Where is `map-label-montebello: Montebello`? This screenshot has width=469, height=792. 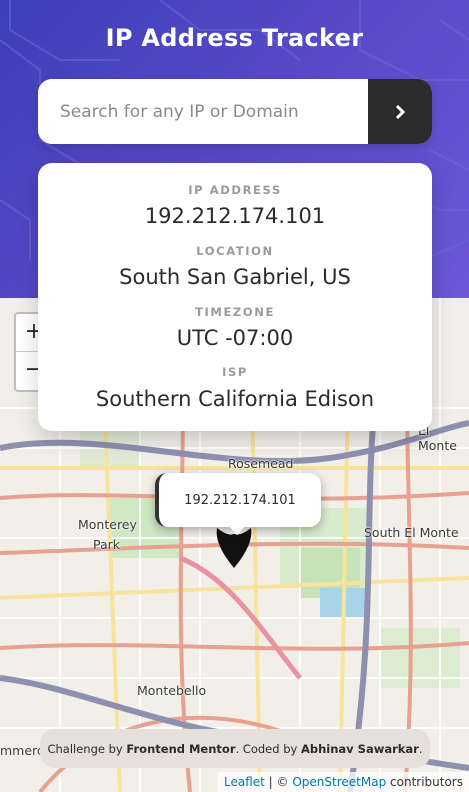 map-label-montebello: Montebello is located at coordinates (172, 690).